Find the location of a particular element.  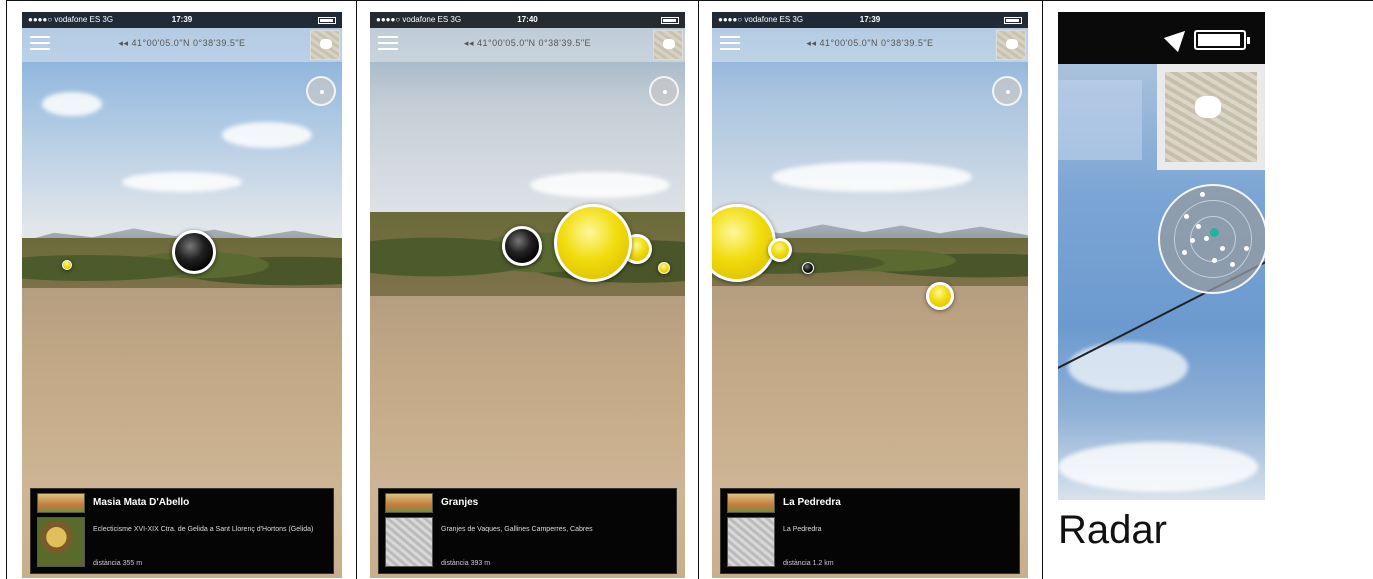

poi-distance: distància 1.2 km is located at coordinates (808, 563).